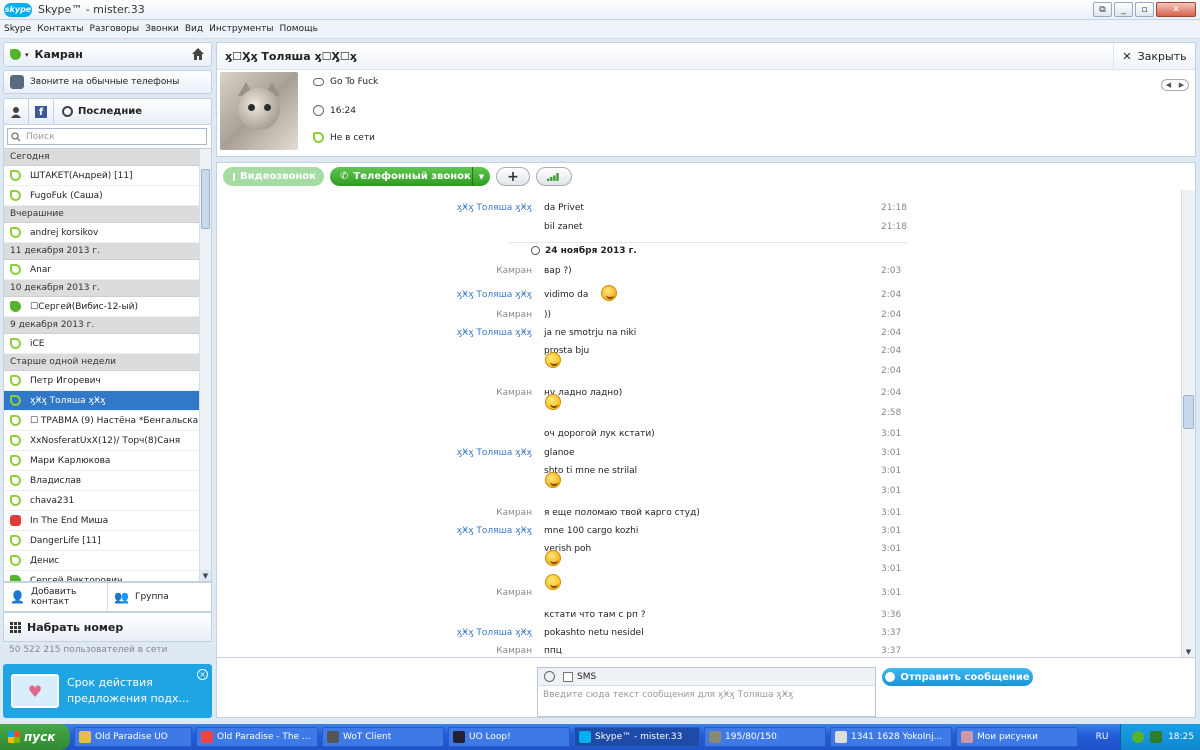 The height and width of the screenshot is (750, 1200). Describe the element at coordinates (1188, 412) in the screenshot. I see `chat-scrollbar-thumb` at that location.